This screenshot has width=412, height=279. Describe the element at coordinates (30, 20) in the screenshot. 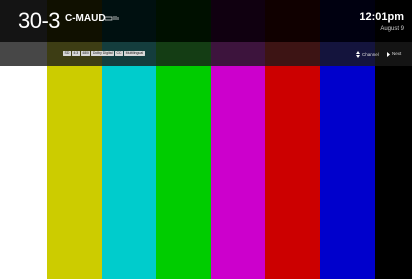

I see `channel-major: 30` at that location.